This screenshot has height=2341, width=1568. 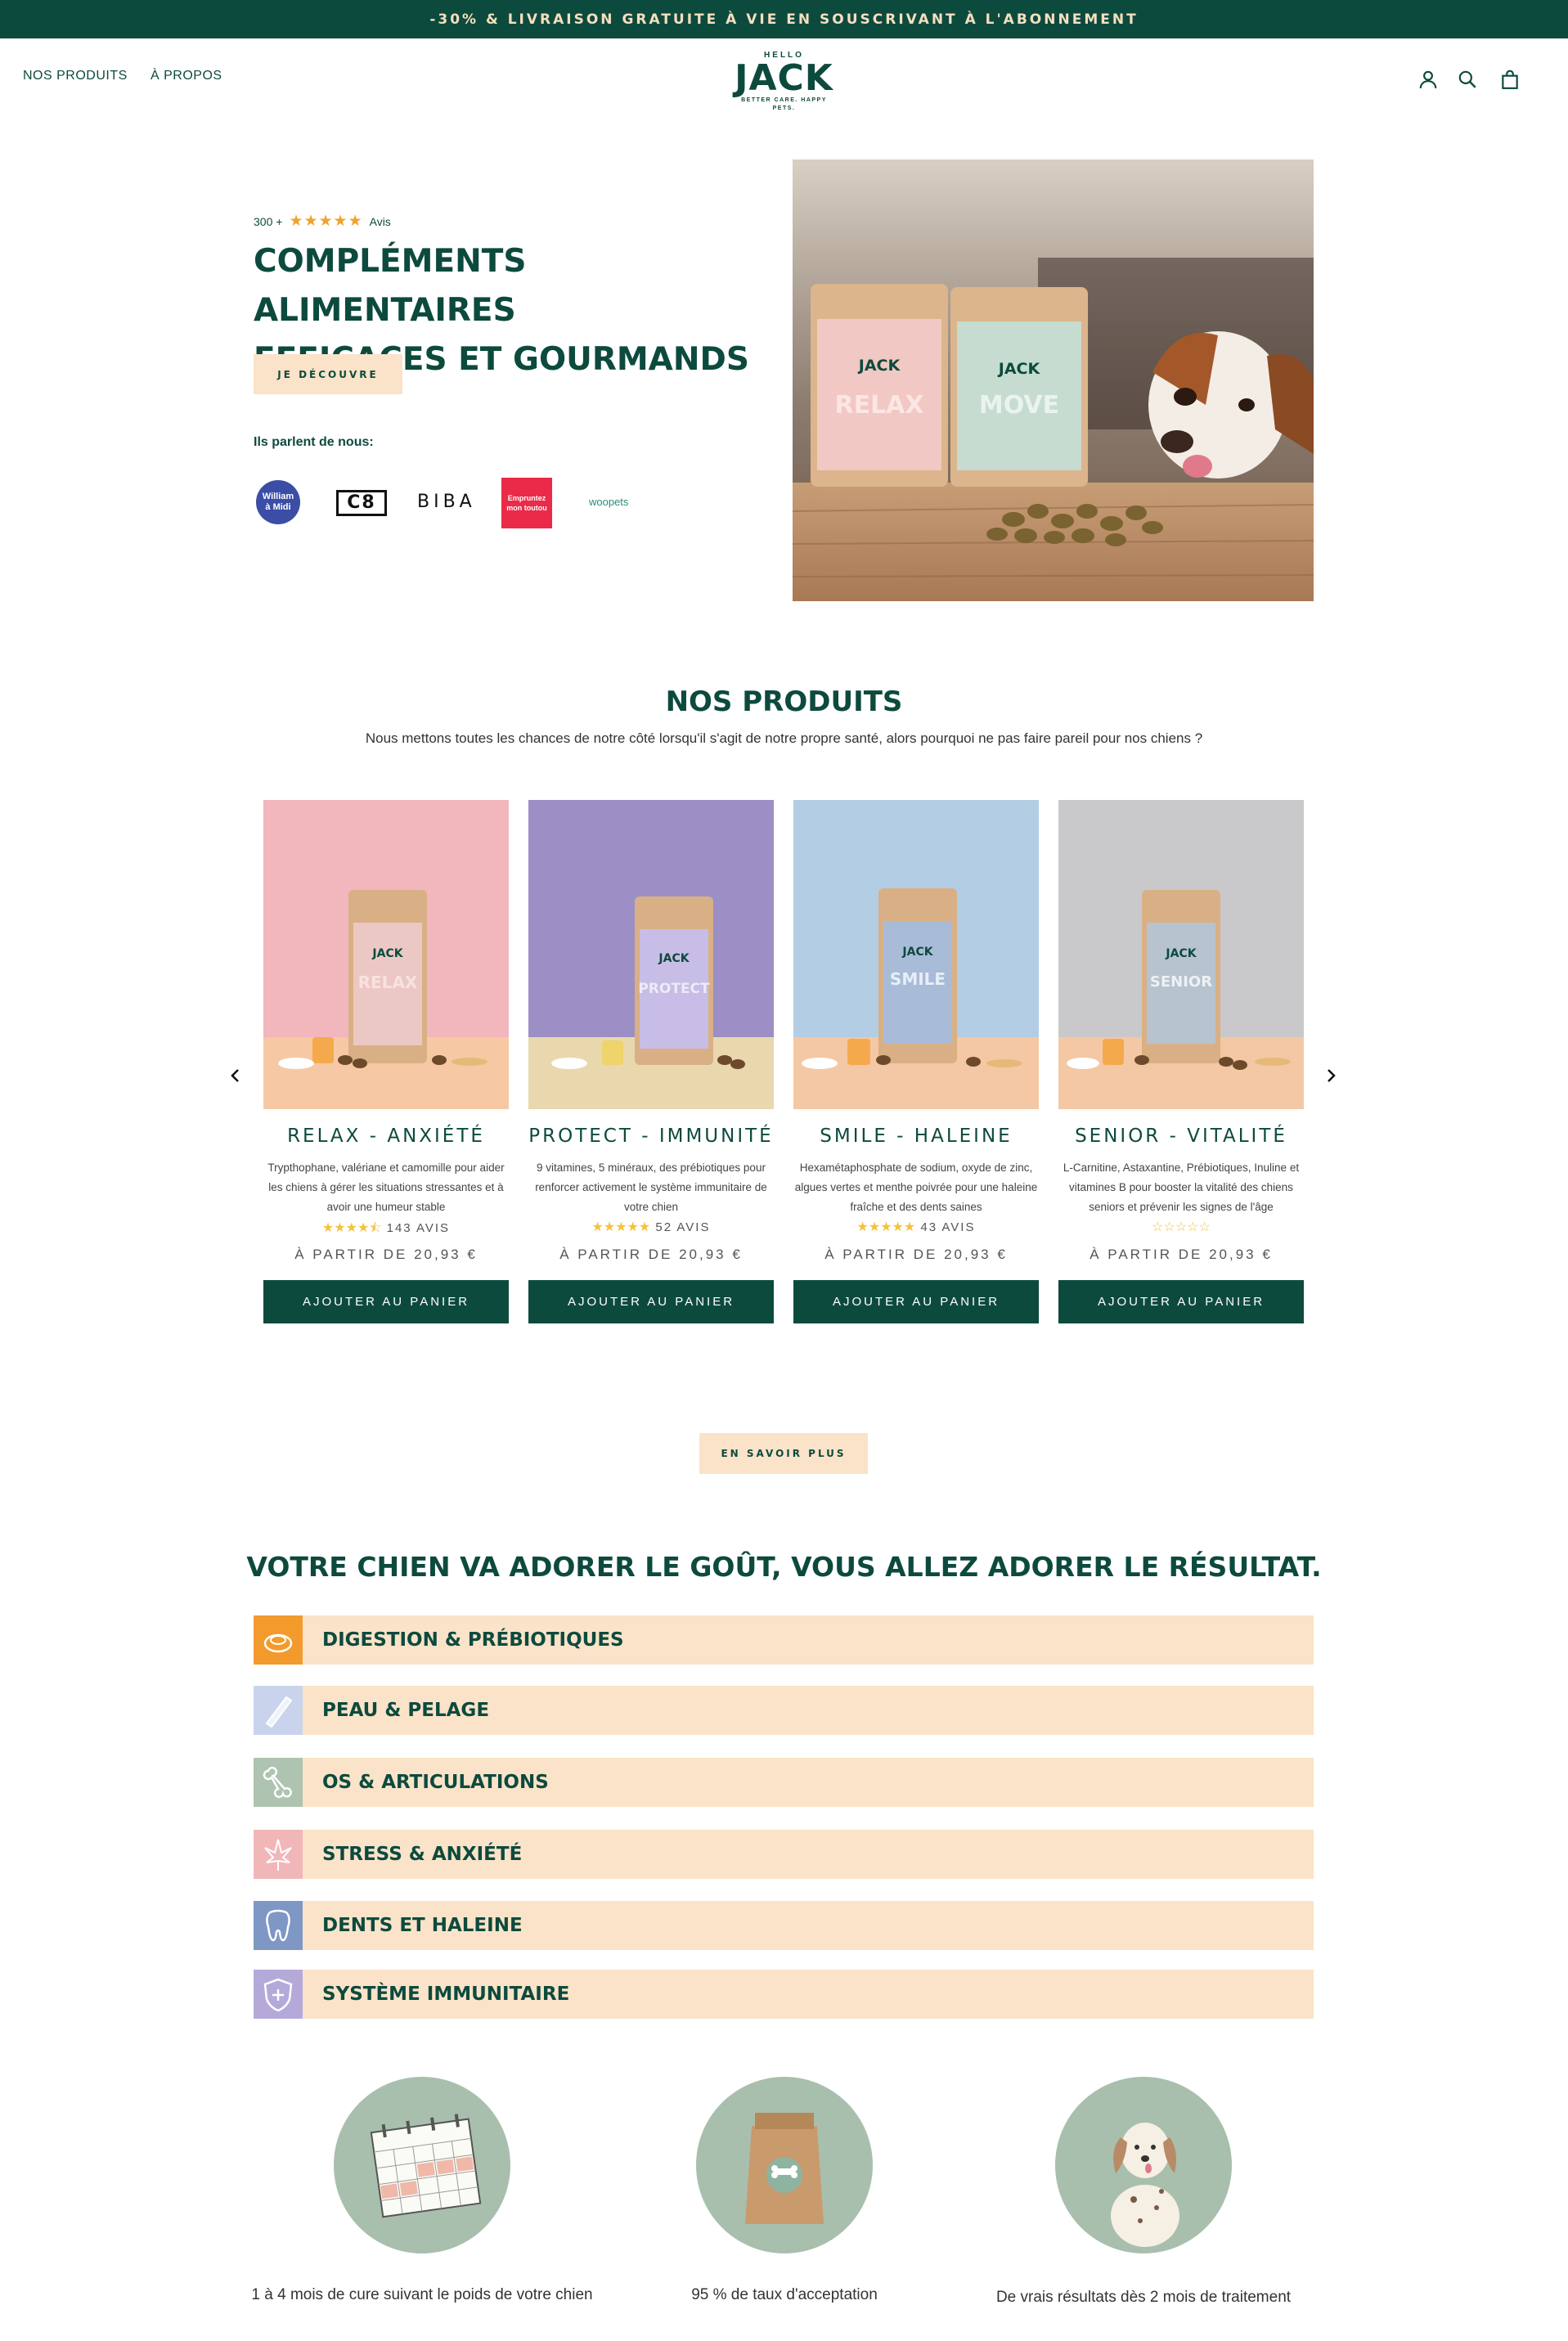 I want to click on products-title: NOS PRODUITS, so click(x=784, y=701).